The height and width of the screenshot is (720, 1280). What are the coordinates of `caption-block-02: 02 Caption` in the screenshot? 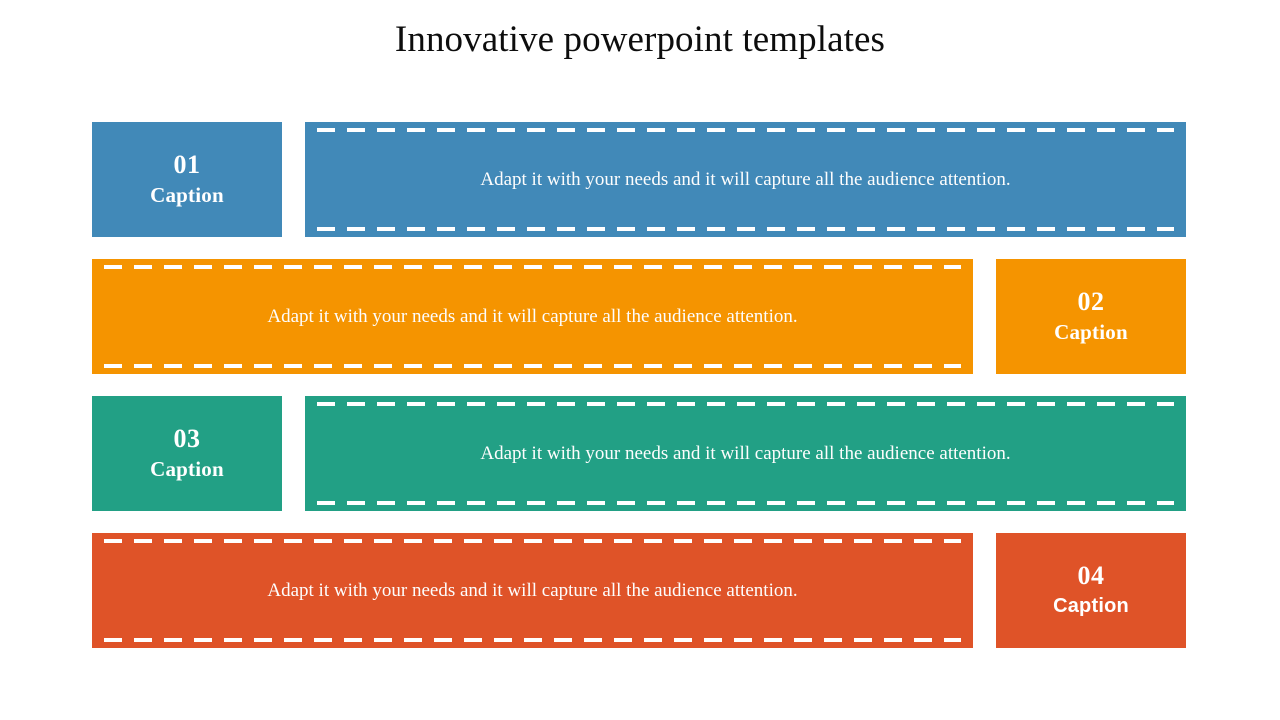 It's located at (1091, 316).